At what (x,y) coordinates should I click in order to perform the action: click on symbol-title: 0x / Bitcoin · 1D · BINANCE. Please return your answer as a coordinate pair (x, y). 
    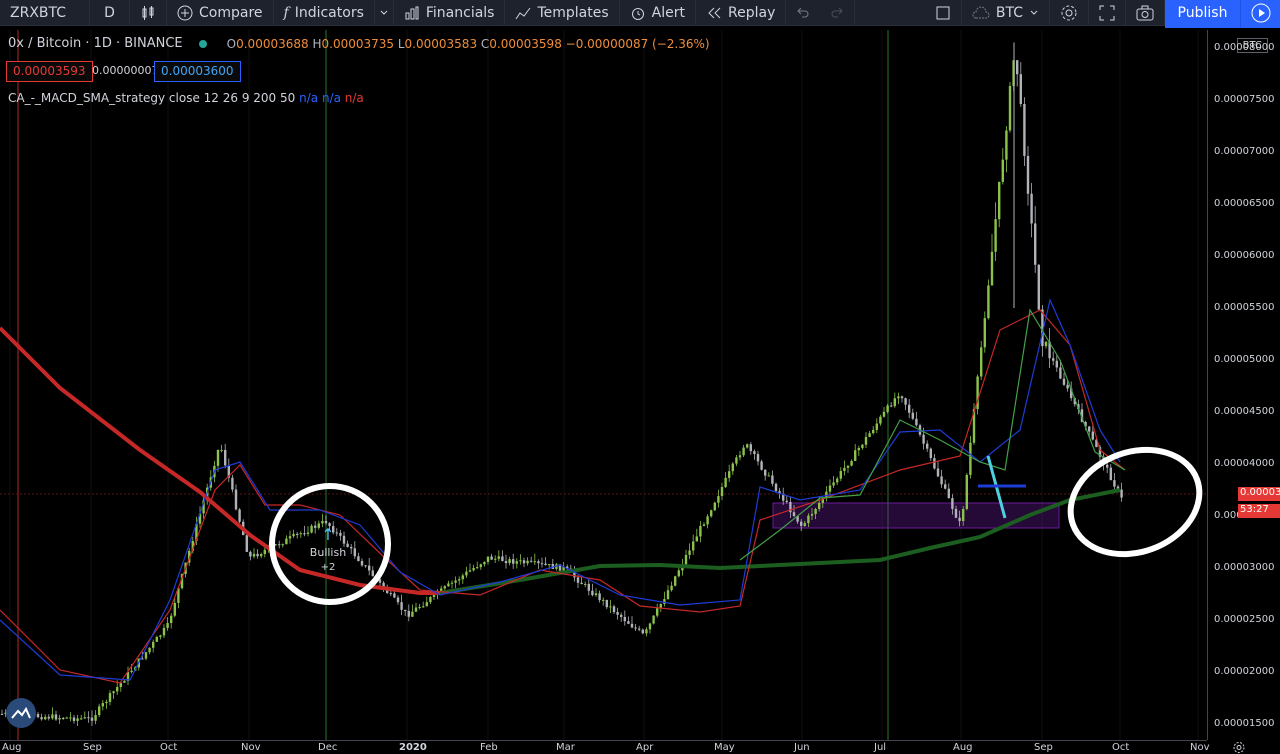
    Looking at the image, I should click on (95, 43).